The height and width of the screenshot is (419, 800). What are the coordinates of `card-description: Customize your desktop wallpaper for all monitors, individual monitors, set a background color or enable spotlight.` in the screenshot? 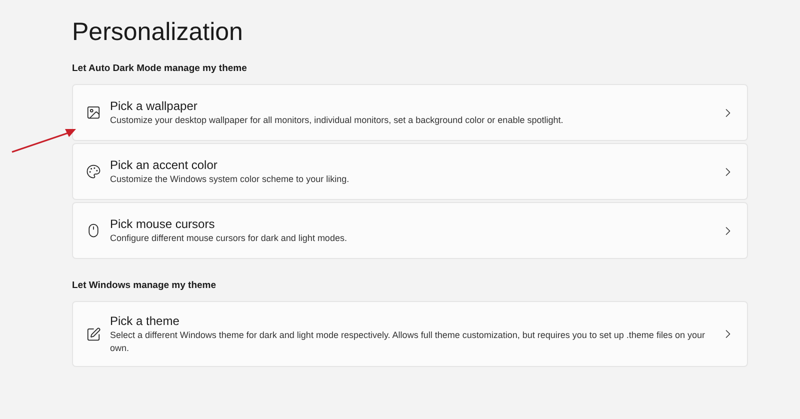 It's located at (337, 120).